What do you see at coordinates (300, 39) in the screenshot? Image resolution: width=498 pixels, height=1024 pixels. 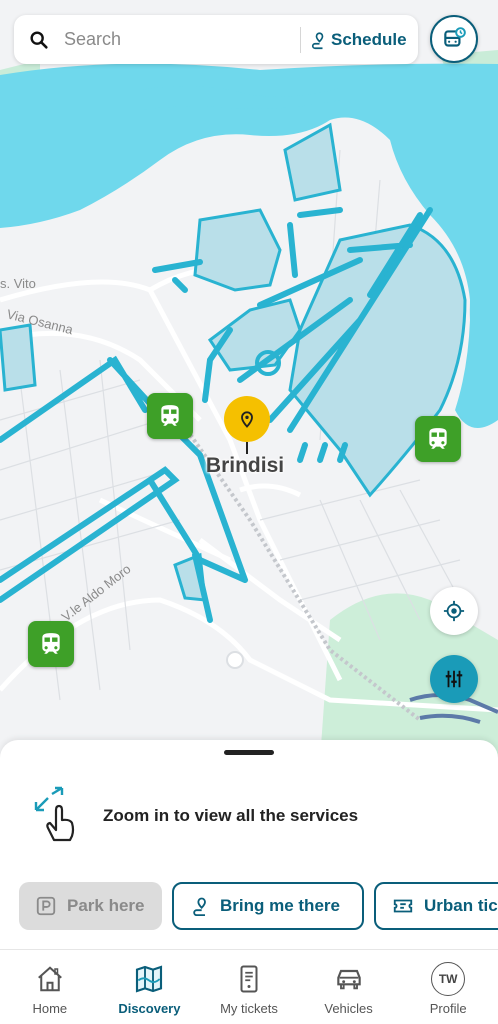 I see `search-divider` at bounding box center [300, 39].